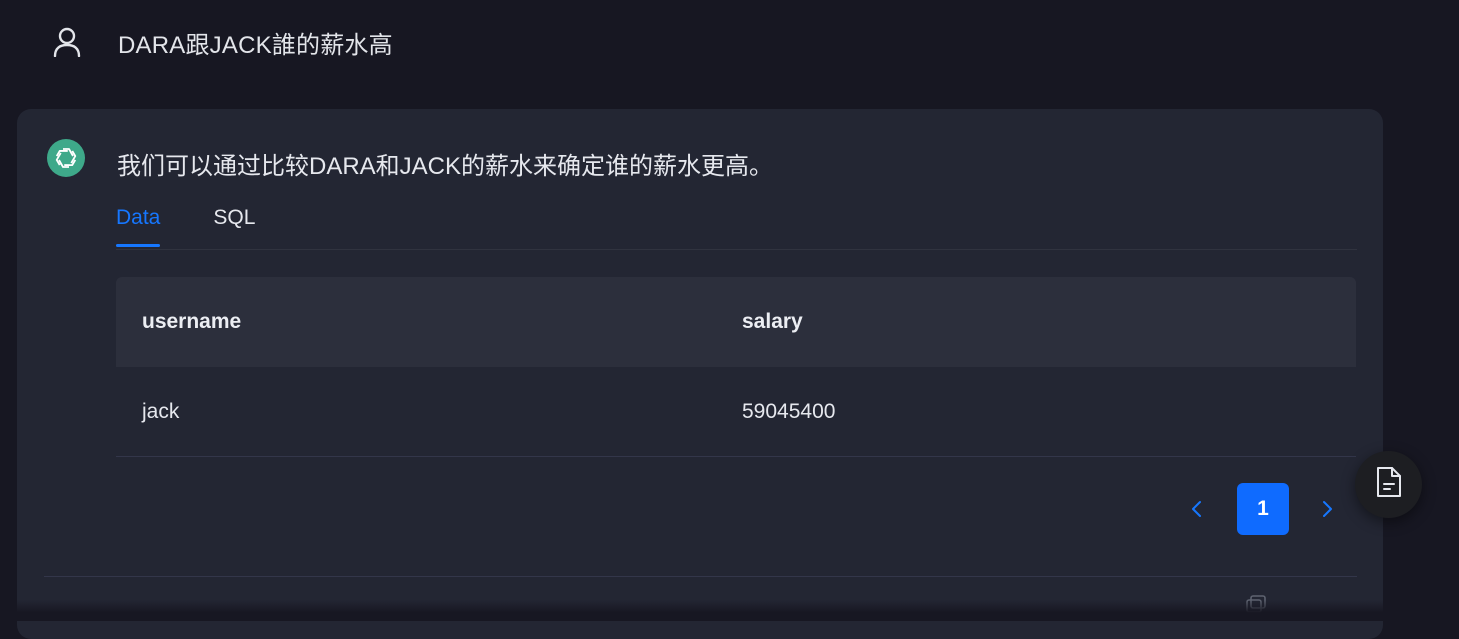 The image size is (1459, 639). What do you see at coordinates (1049, 322) in the screenshot?
I see `column-header-salary: salary` at bounding box center [1049, 322].